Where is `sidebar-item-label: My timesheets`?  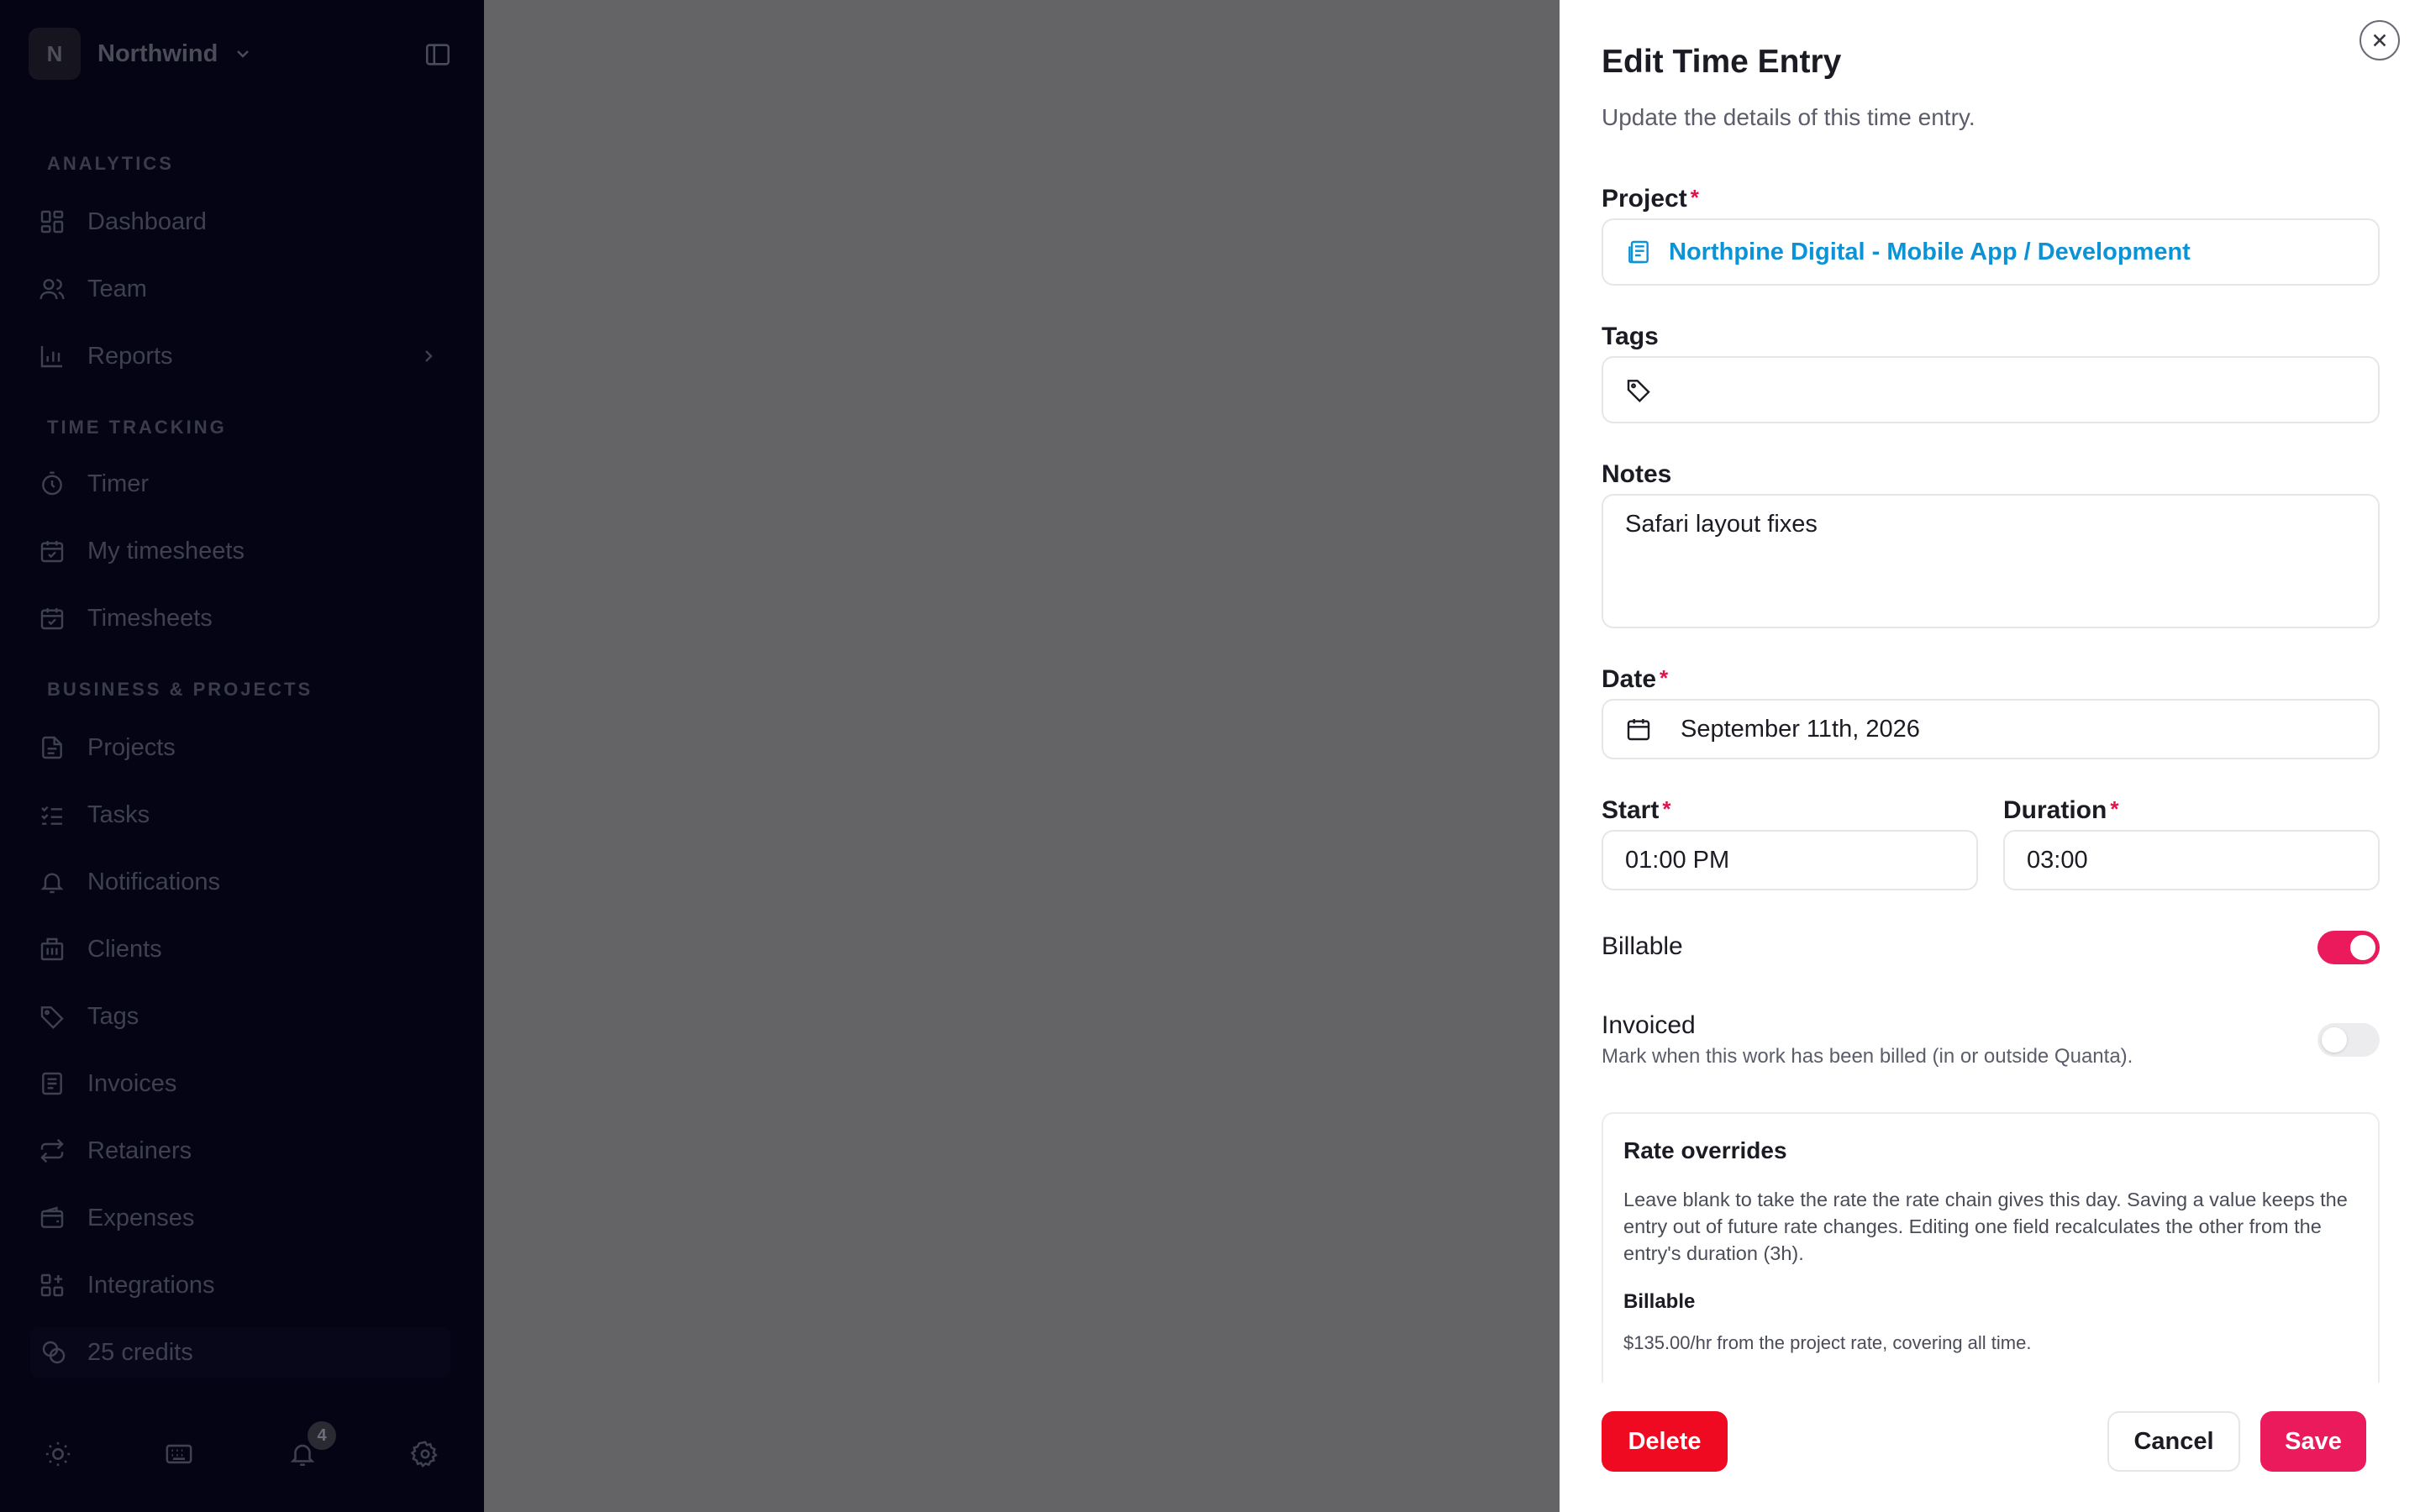 sidebar-item-label: My timesheets is located at coordinates (166, 550).